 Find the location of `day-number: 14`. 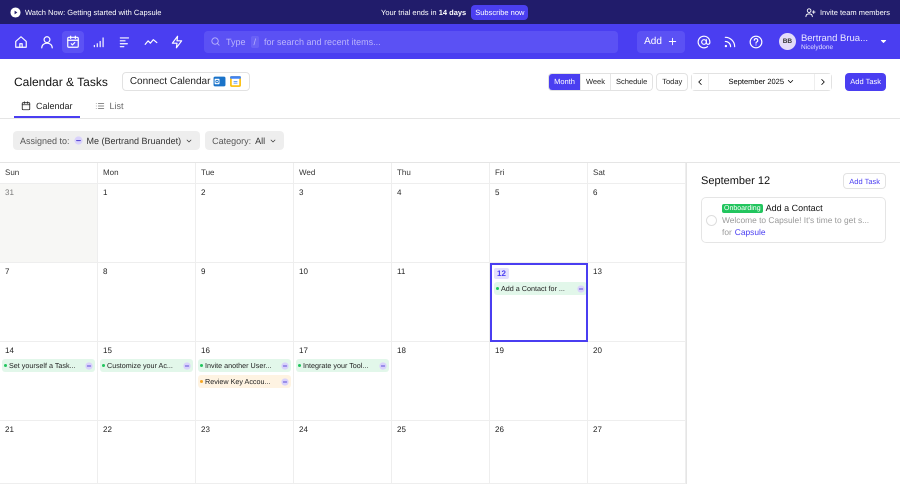

day-number: 14 is located at coordinates (9, 350).